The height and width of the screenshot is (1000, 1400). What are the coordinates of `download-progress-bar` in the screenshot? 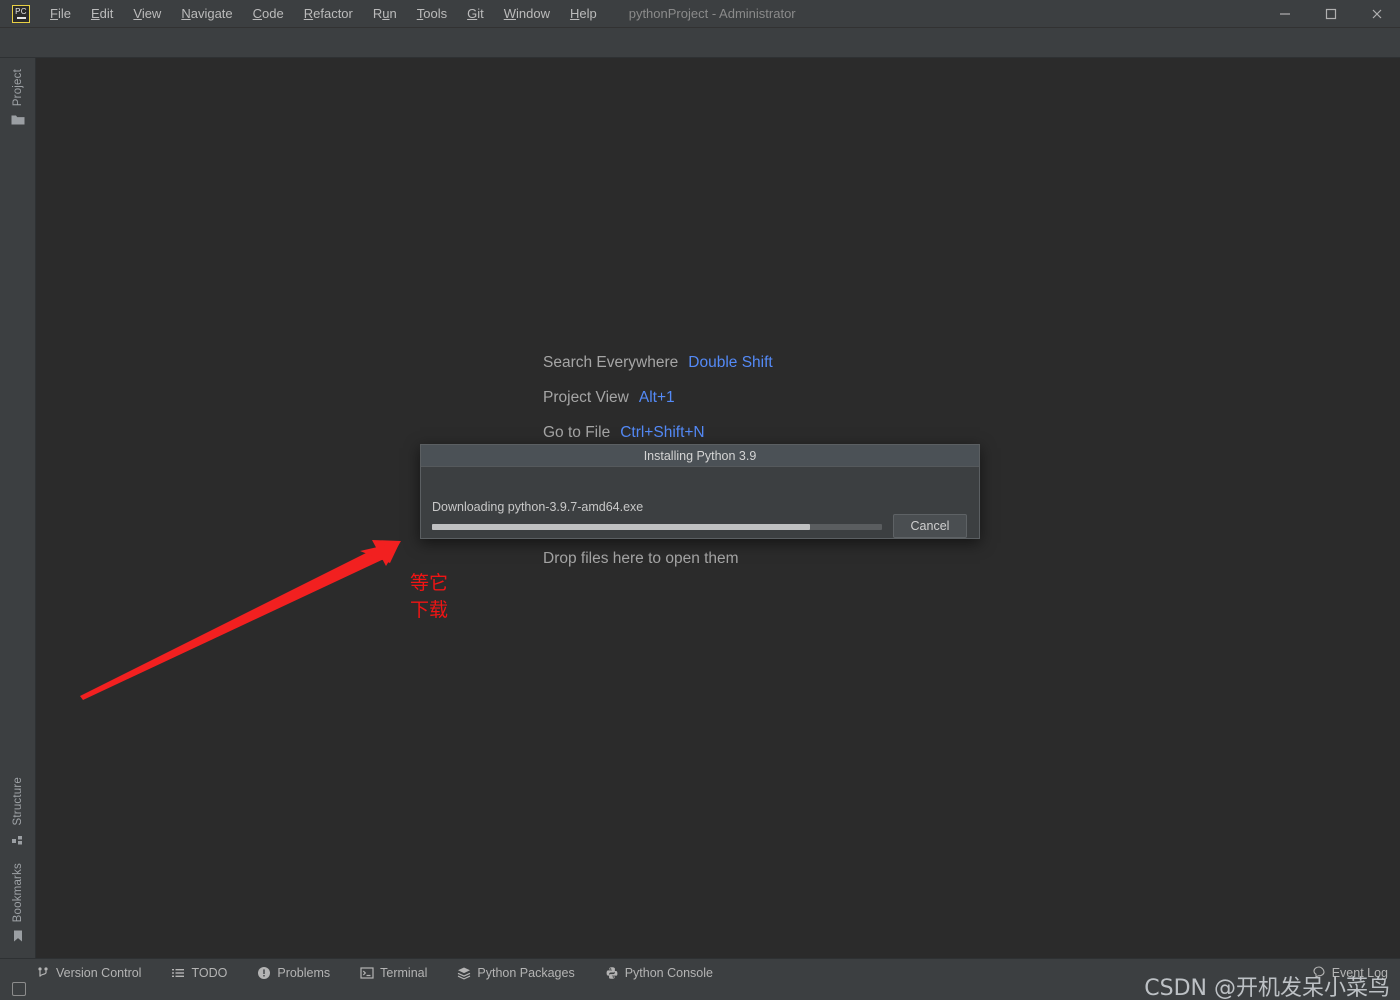 It's located at (657, 527).